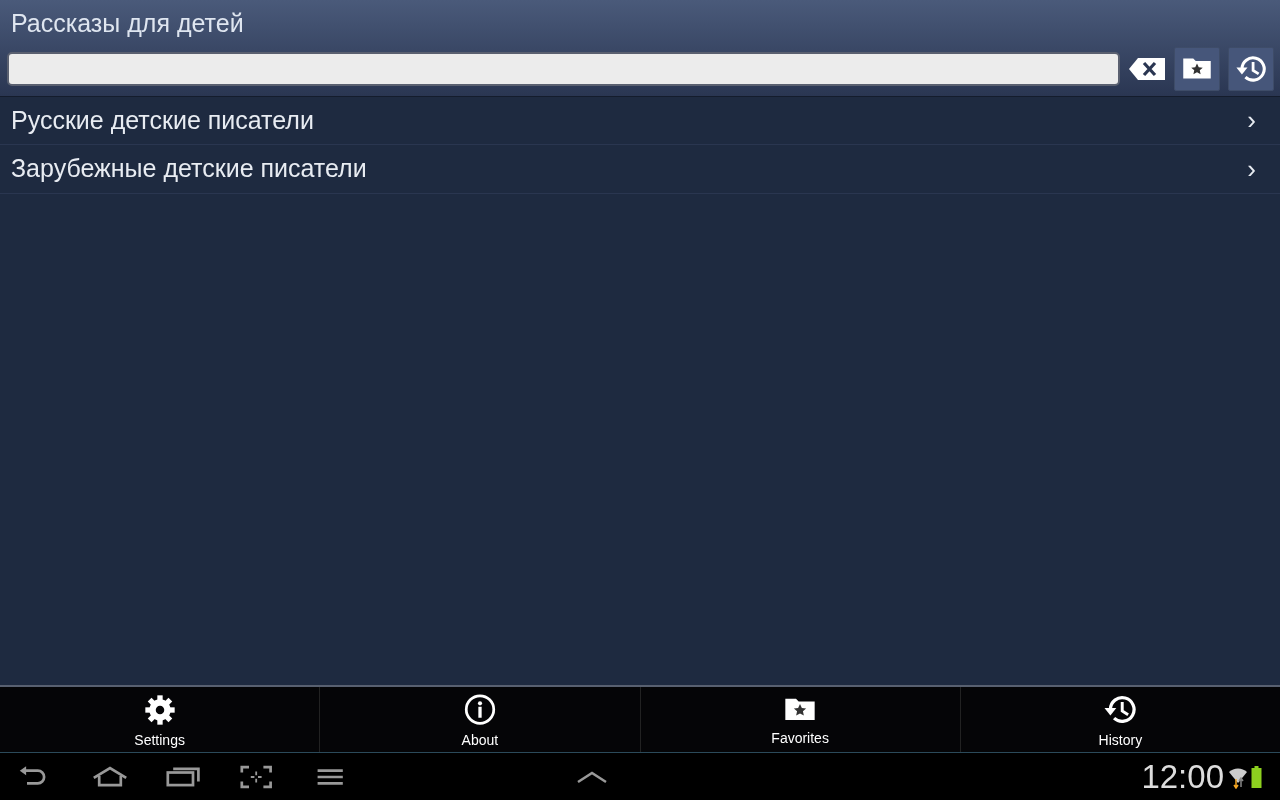 The height and width of the screenshot is (800, 1280). What do you see at coordinates (159, 709) in the screenshot?
I see `settings-icon` at bounding box center [159, 709].